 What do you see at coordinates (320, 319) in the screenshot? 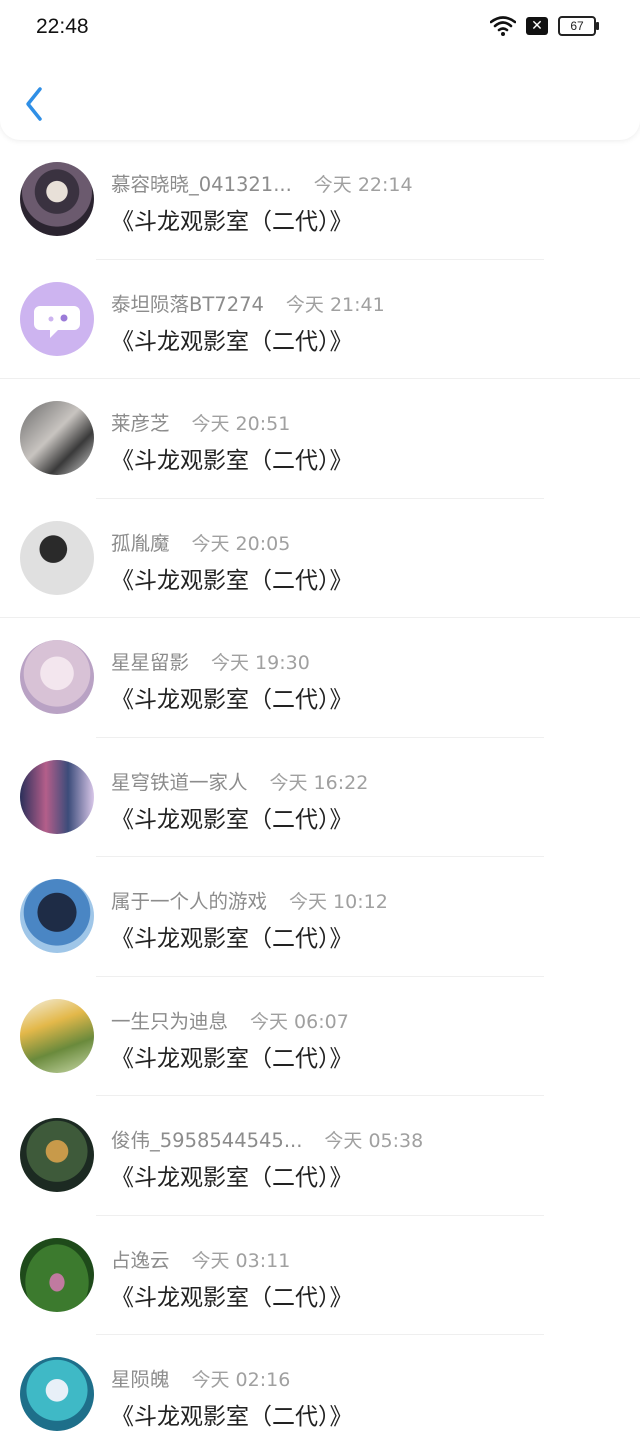
I see `list-item: 泰坦陨落BT7274 今天 21:41 《斗龙观影室（二代）》` at bounding box center [320, 319].